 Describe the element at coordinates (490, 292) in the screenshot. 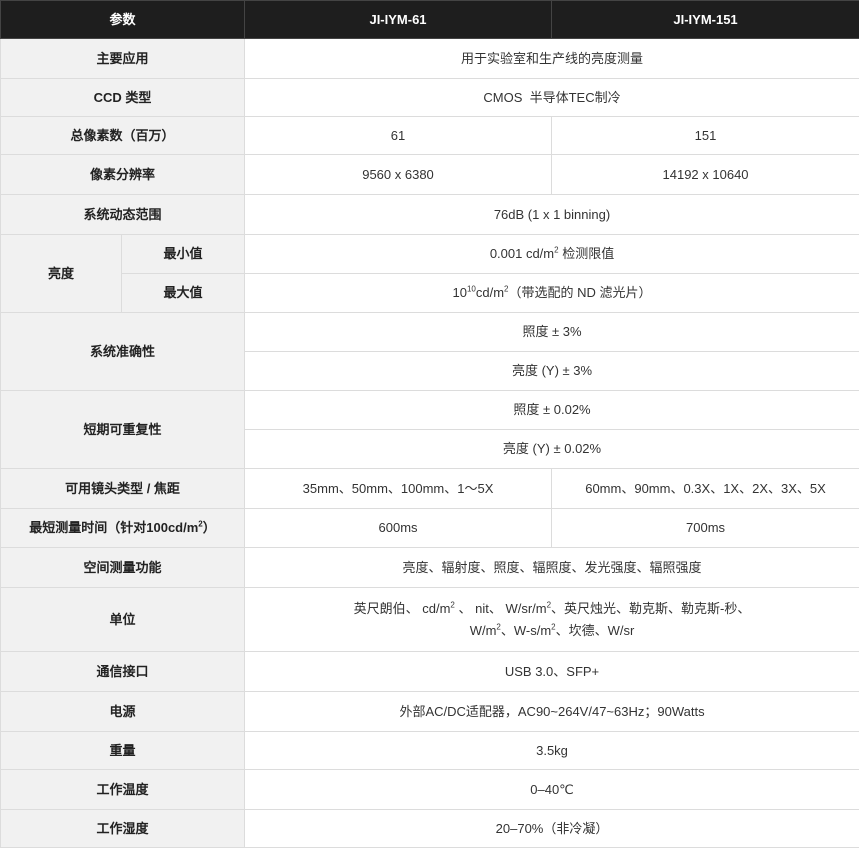

I see `text: cd/m` at that location.